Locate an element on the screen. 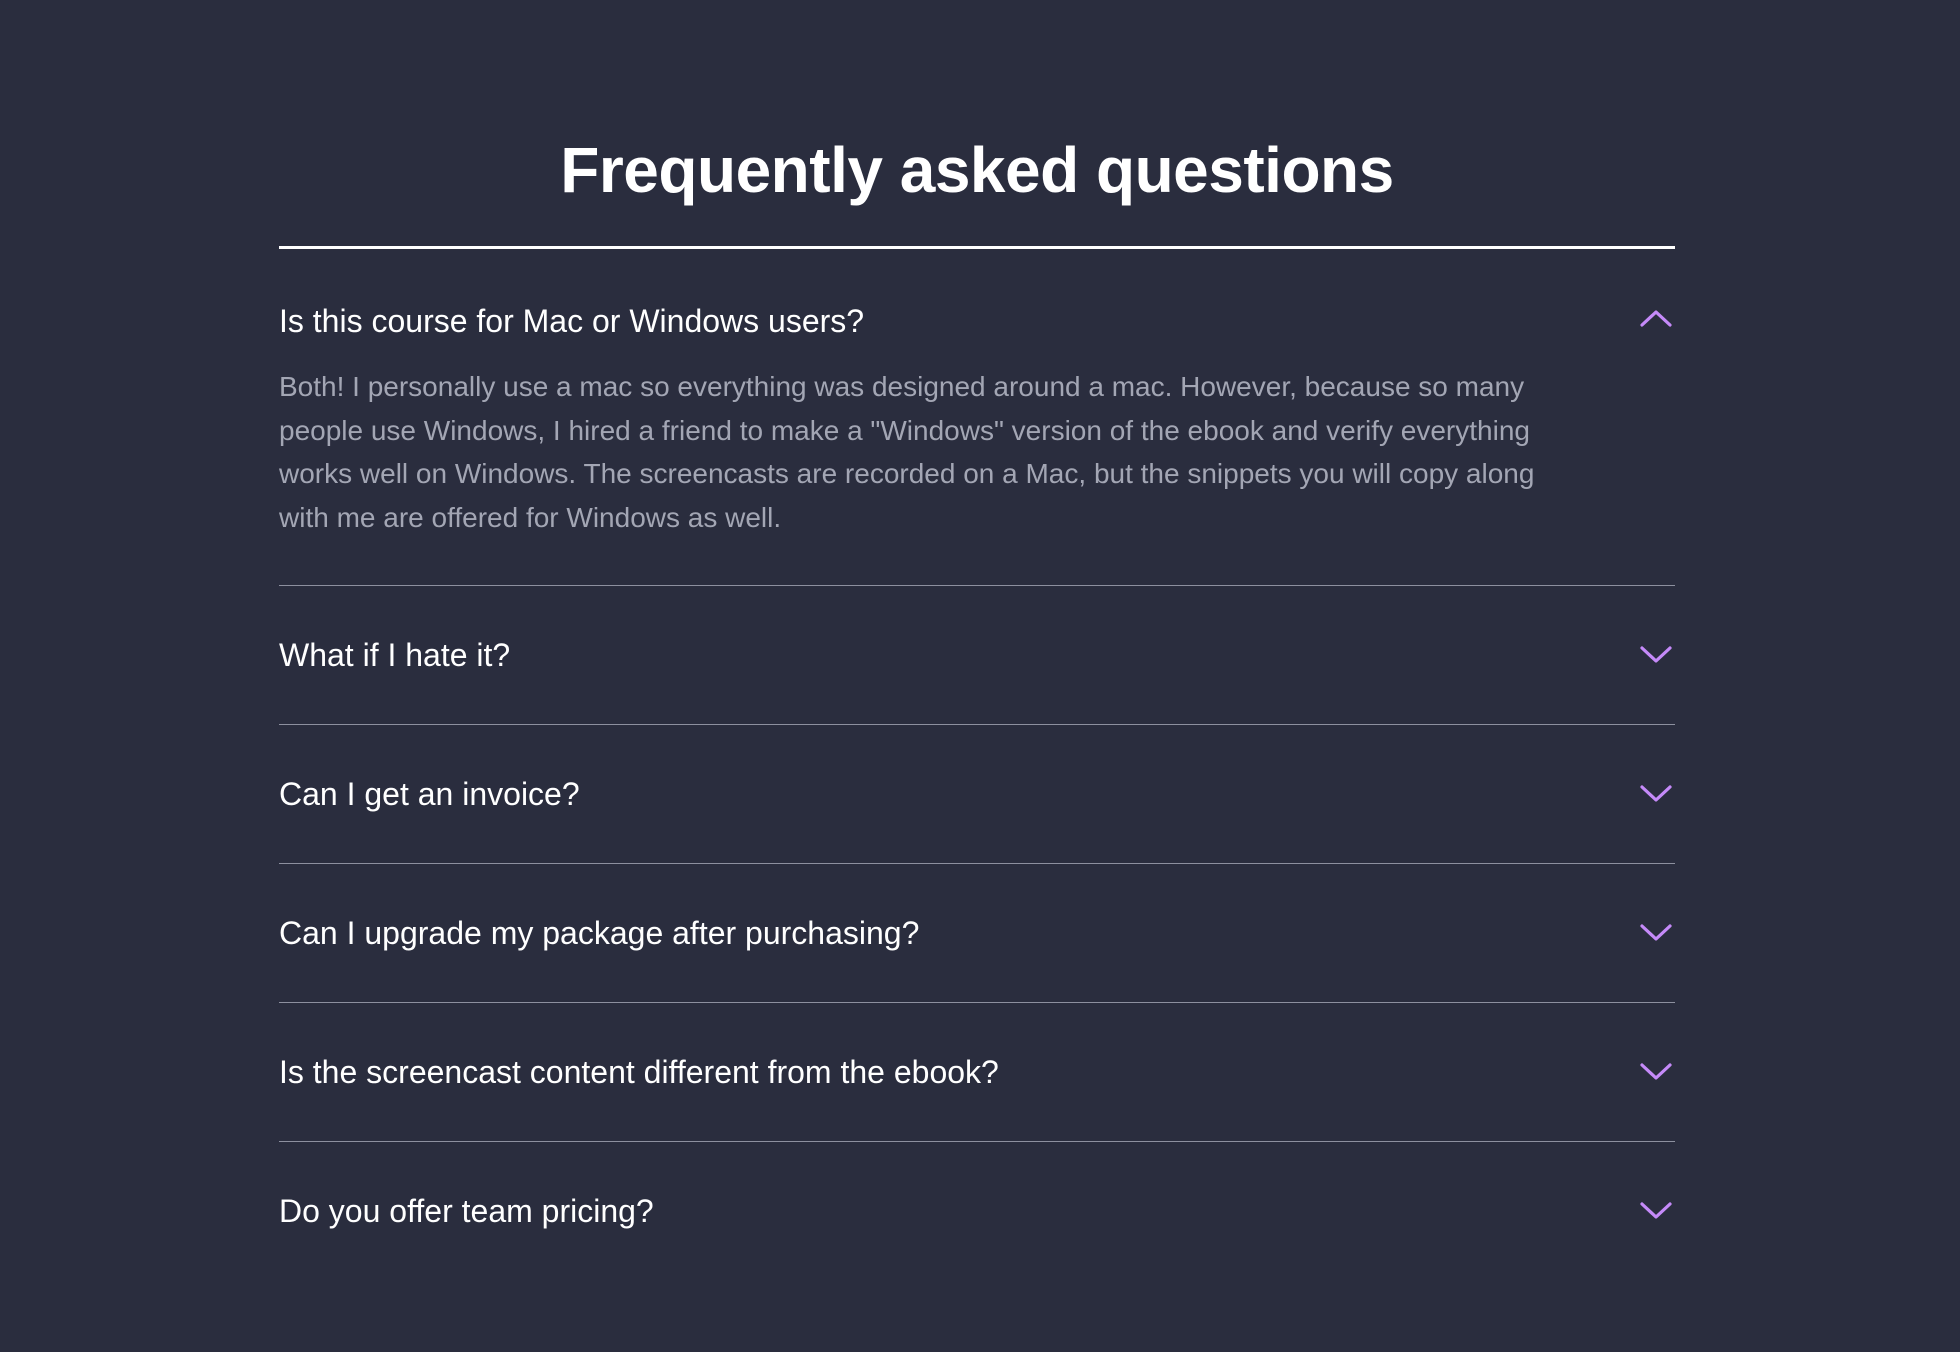 The width and height of the screenshot is (1960, 1352). faq-question-button: Can I get an invoice? is located at coordinates (977, 794).